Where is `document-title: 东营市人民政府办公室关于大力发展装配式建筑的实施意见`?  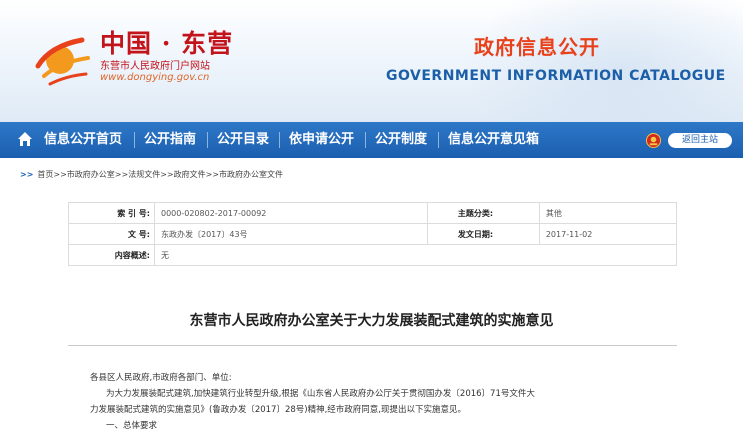 document-title: 东营市人民政府办公室关于大力发展装配式建筑的实施意见 is located at coordinates (371, 321).